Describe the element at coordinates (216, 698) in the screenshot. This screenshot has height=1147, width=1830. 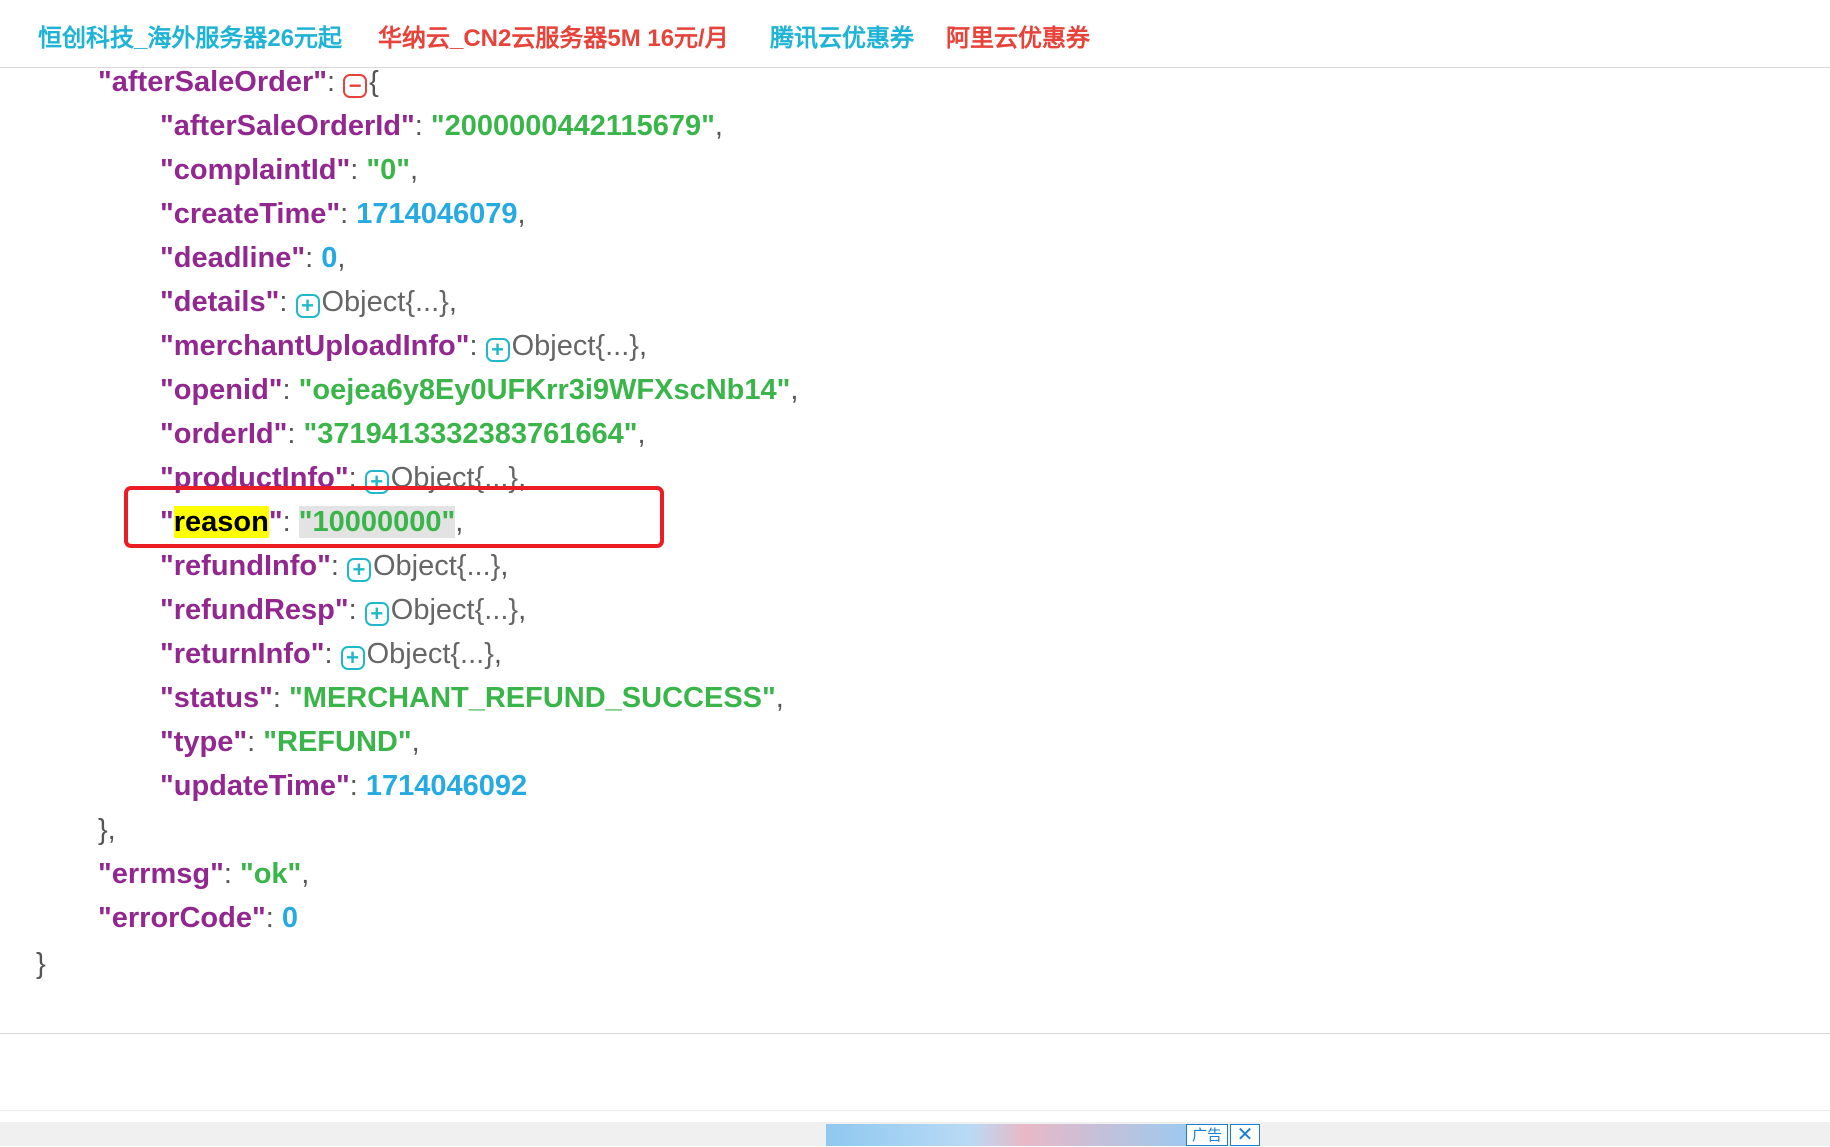
I see `json-key: status` at that location.